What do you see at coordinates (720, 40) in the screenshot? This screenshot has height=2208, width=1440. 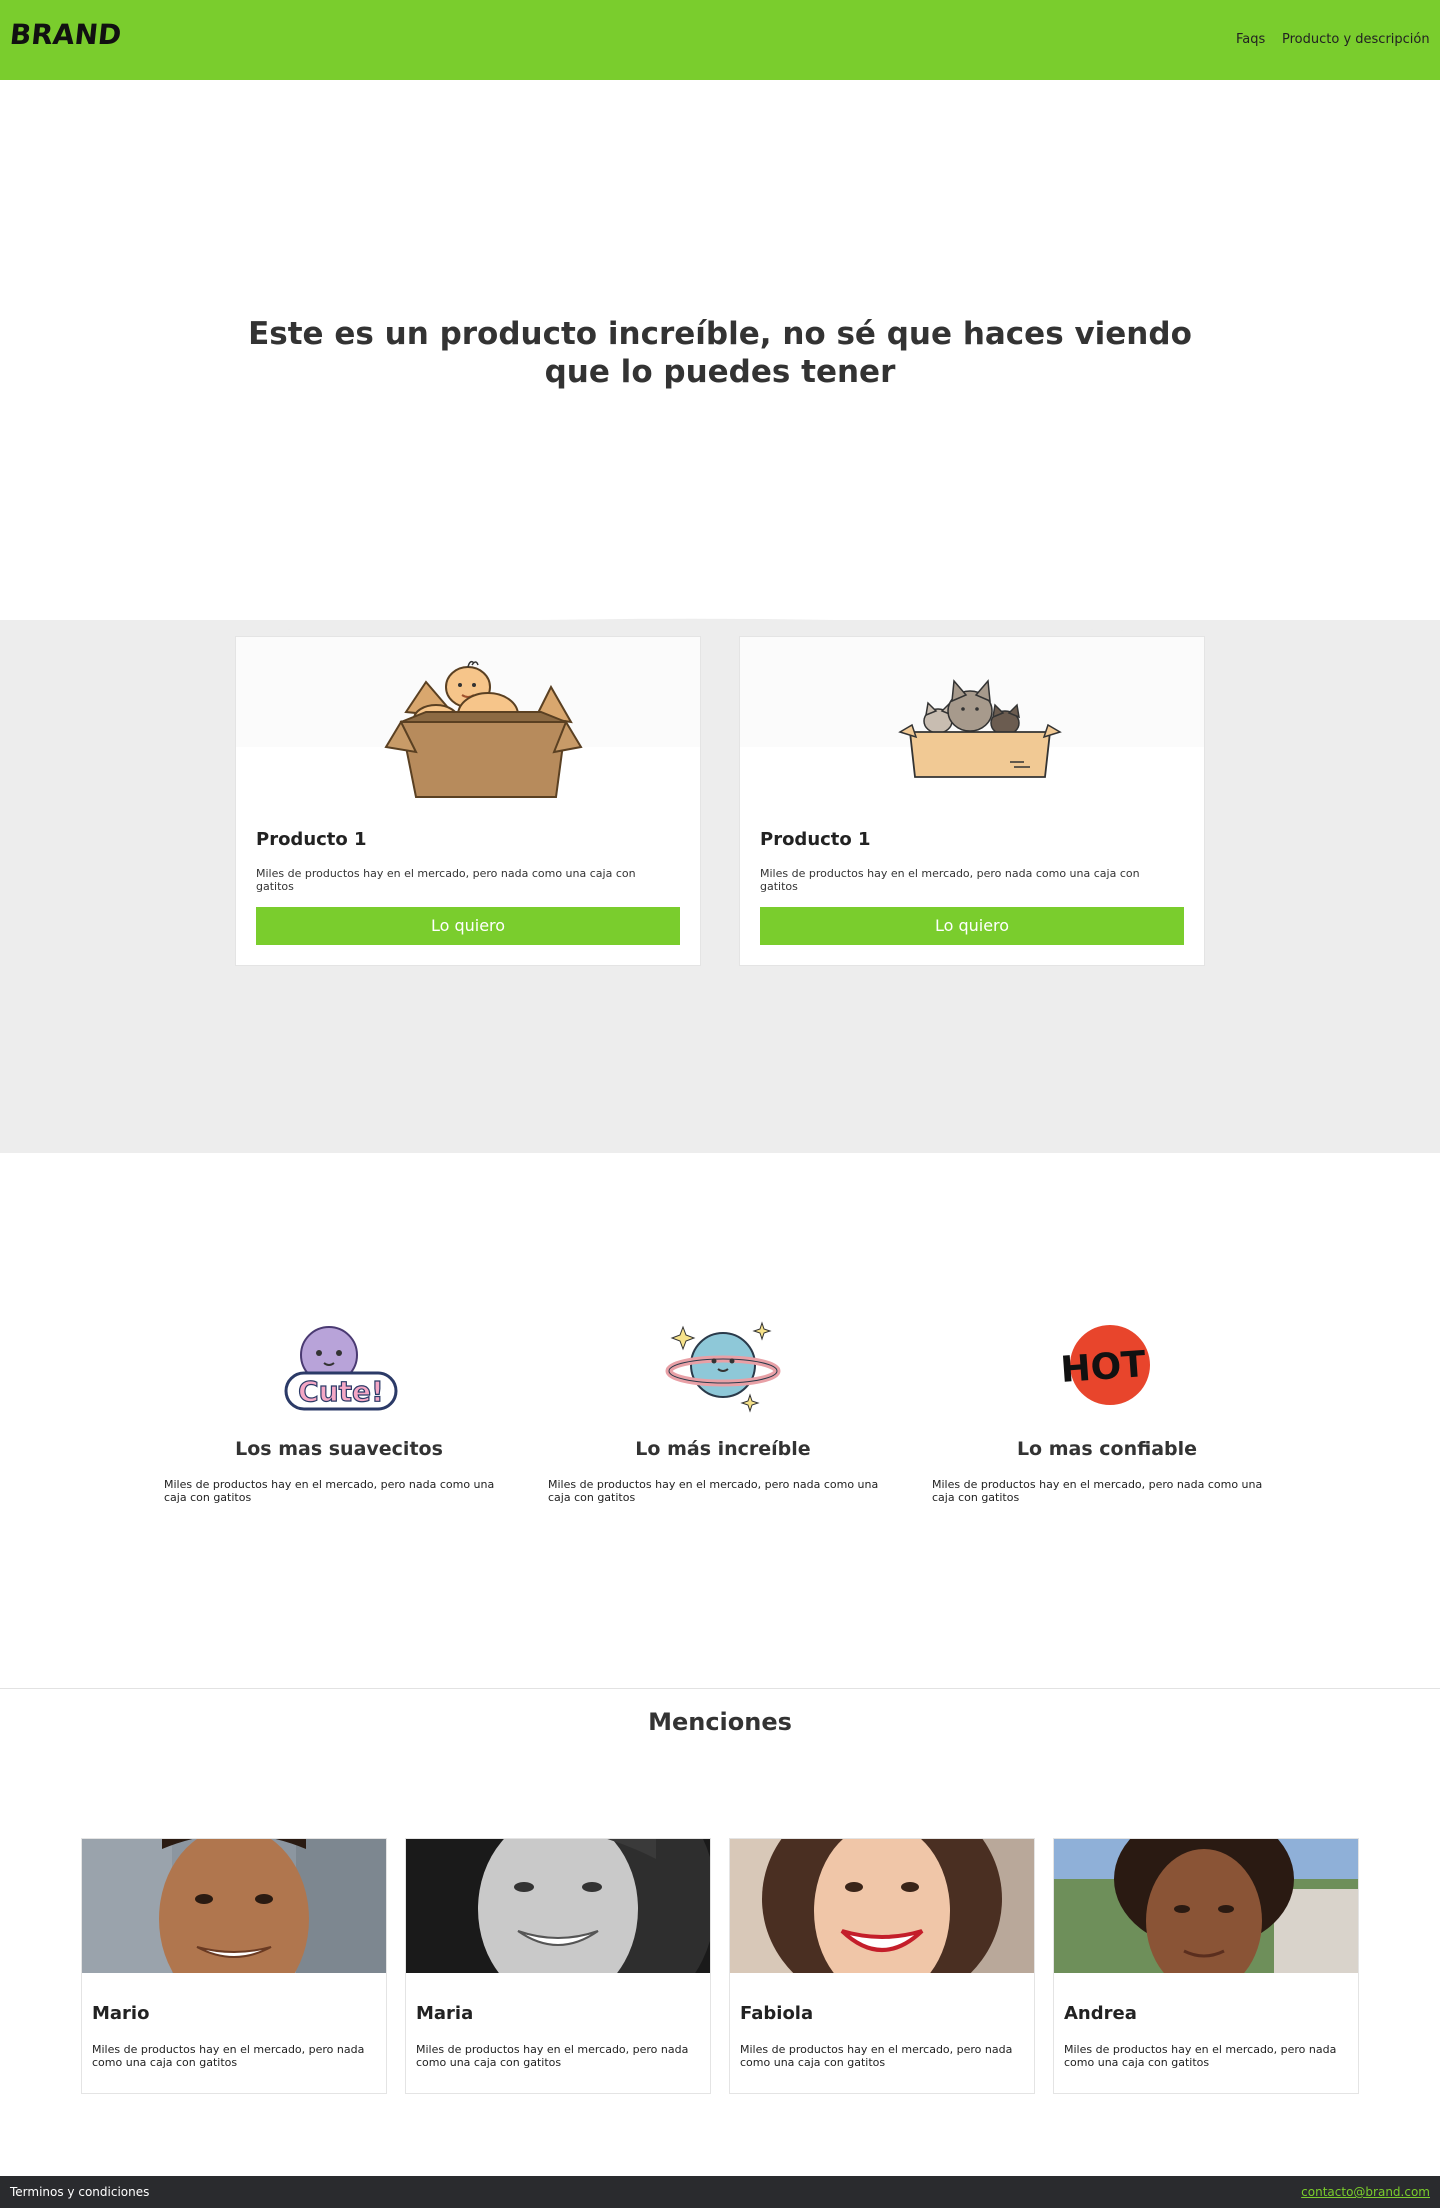 I see `navbar: BRAND Faqs Producto y descripción` at bounding box center [720, 40].